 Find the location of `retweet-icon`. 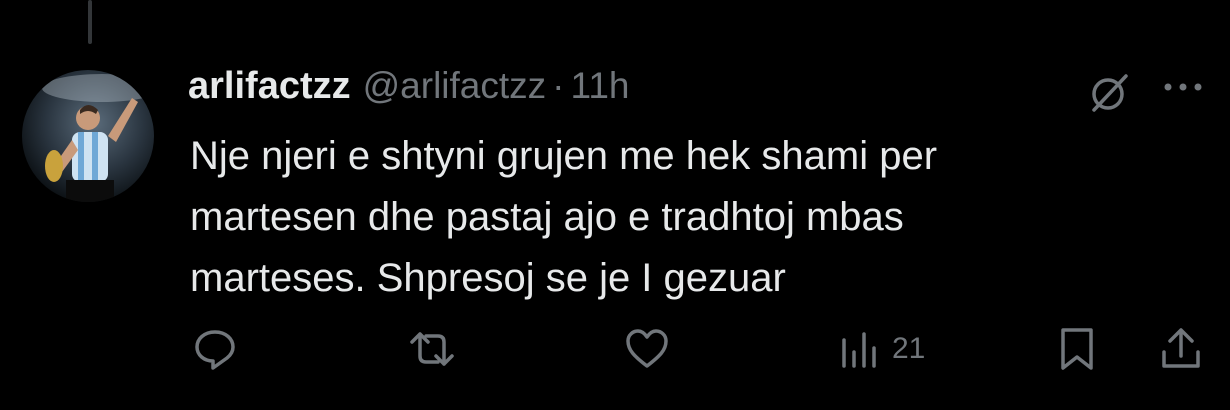

retweet-icon is located at coordinates (432, 349).